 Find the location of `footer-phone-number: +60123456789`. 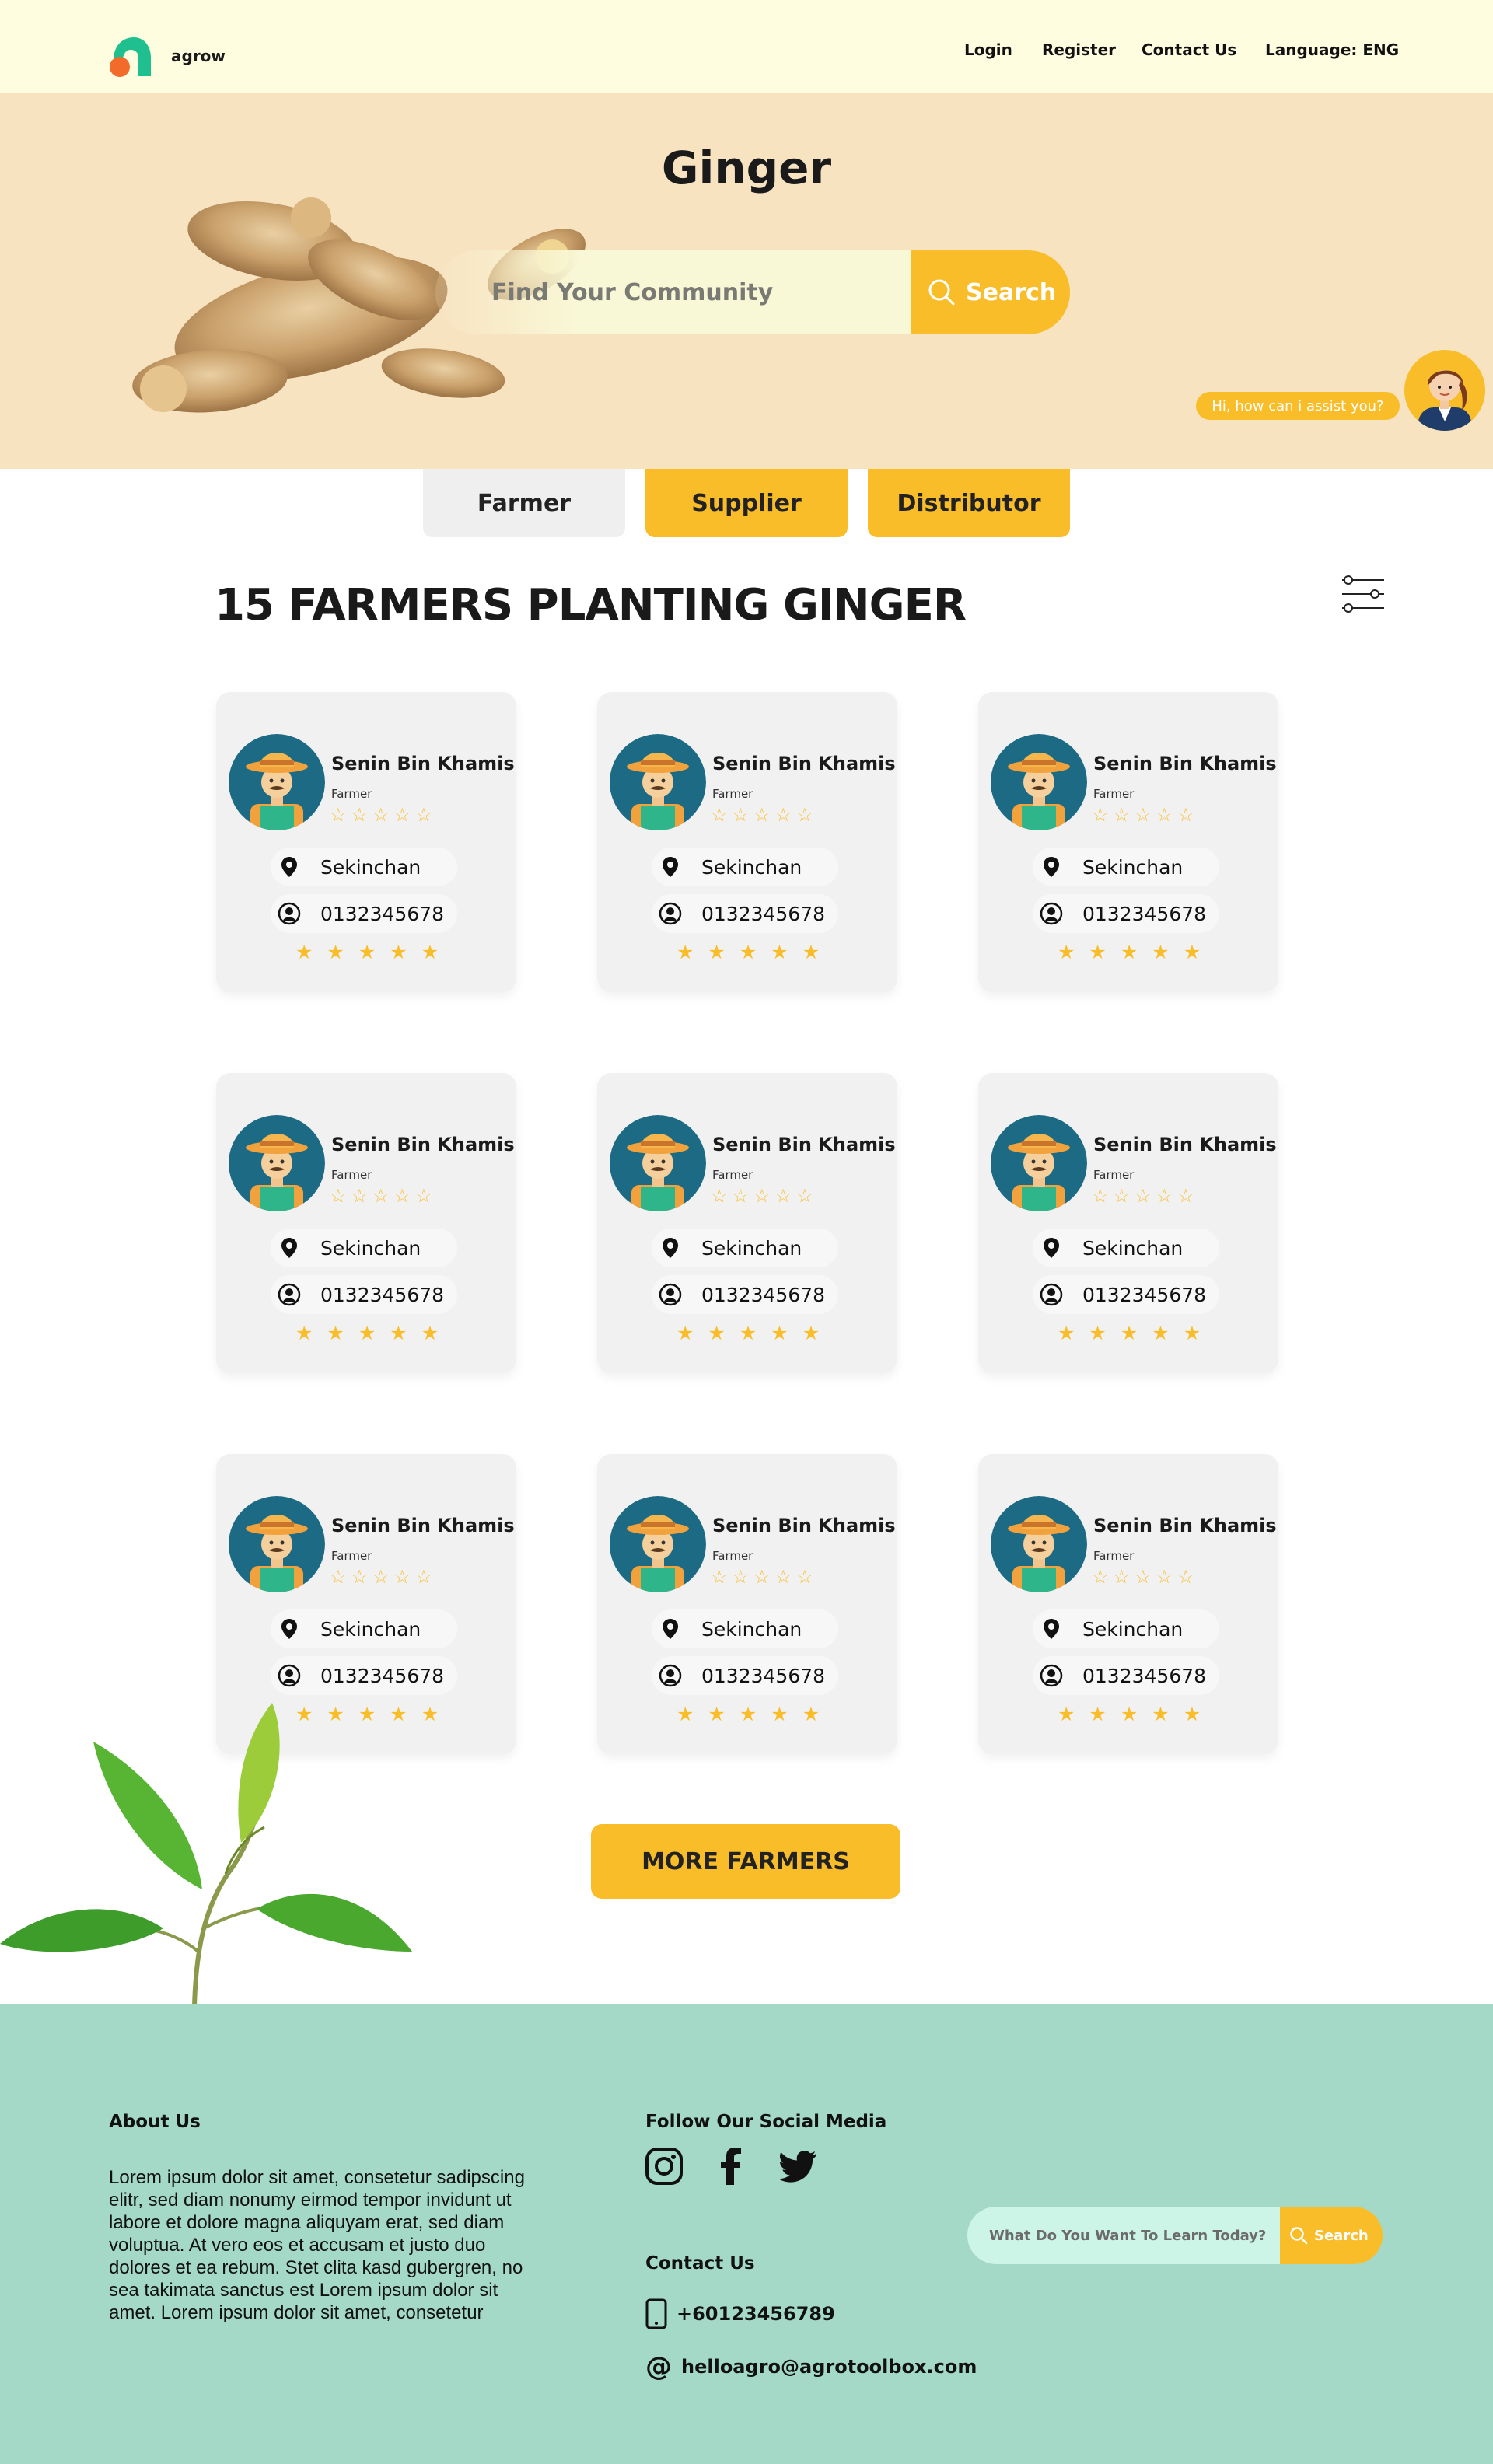

footer-phone-number: +60123456789 is located at coordinates (756, 2314).